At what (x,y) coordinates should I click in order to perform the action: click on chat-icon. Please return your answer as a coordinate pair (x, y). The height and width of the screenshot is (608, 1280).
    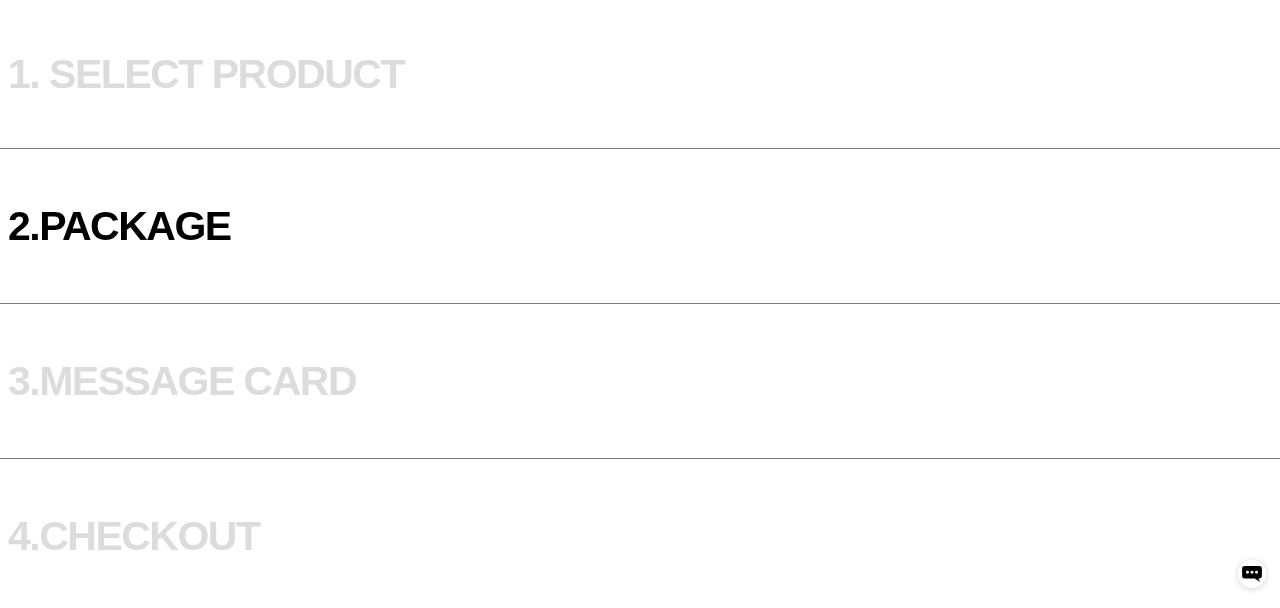
    Looking at the image, I should click on (1252, 574).